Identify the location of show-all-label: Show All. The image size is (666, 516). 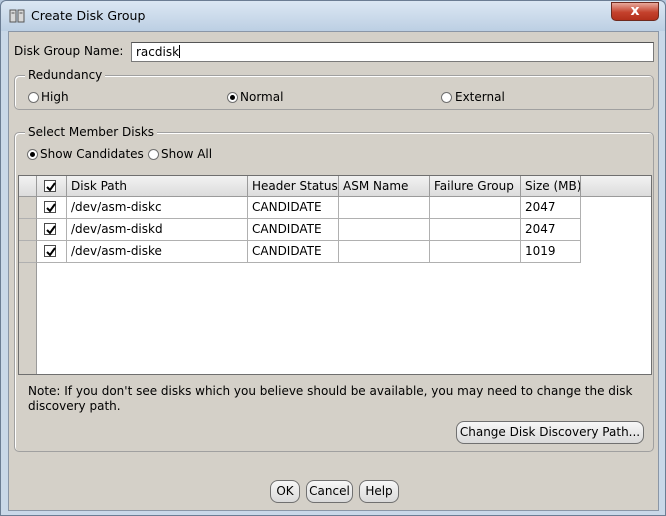
(186, 154).